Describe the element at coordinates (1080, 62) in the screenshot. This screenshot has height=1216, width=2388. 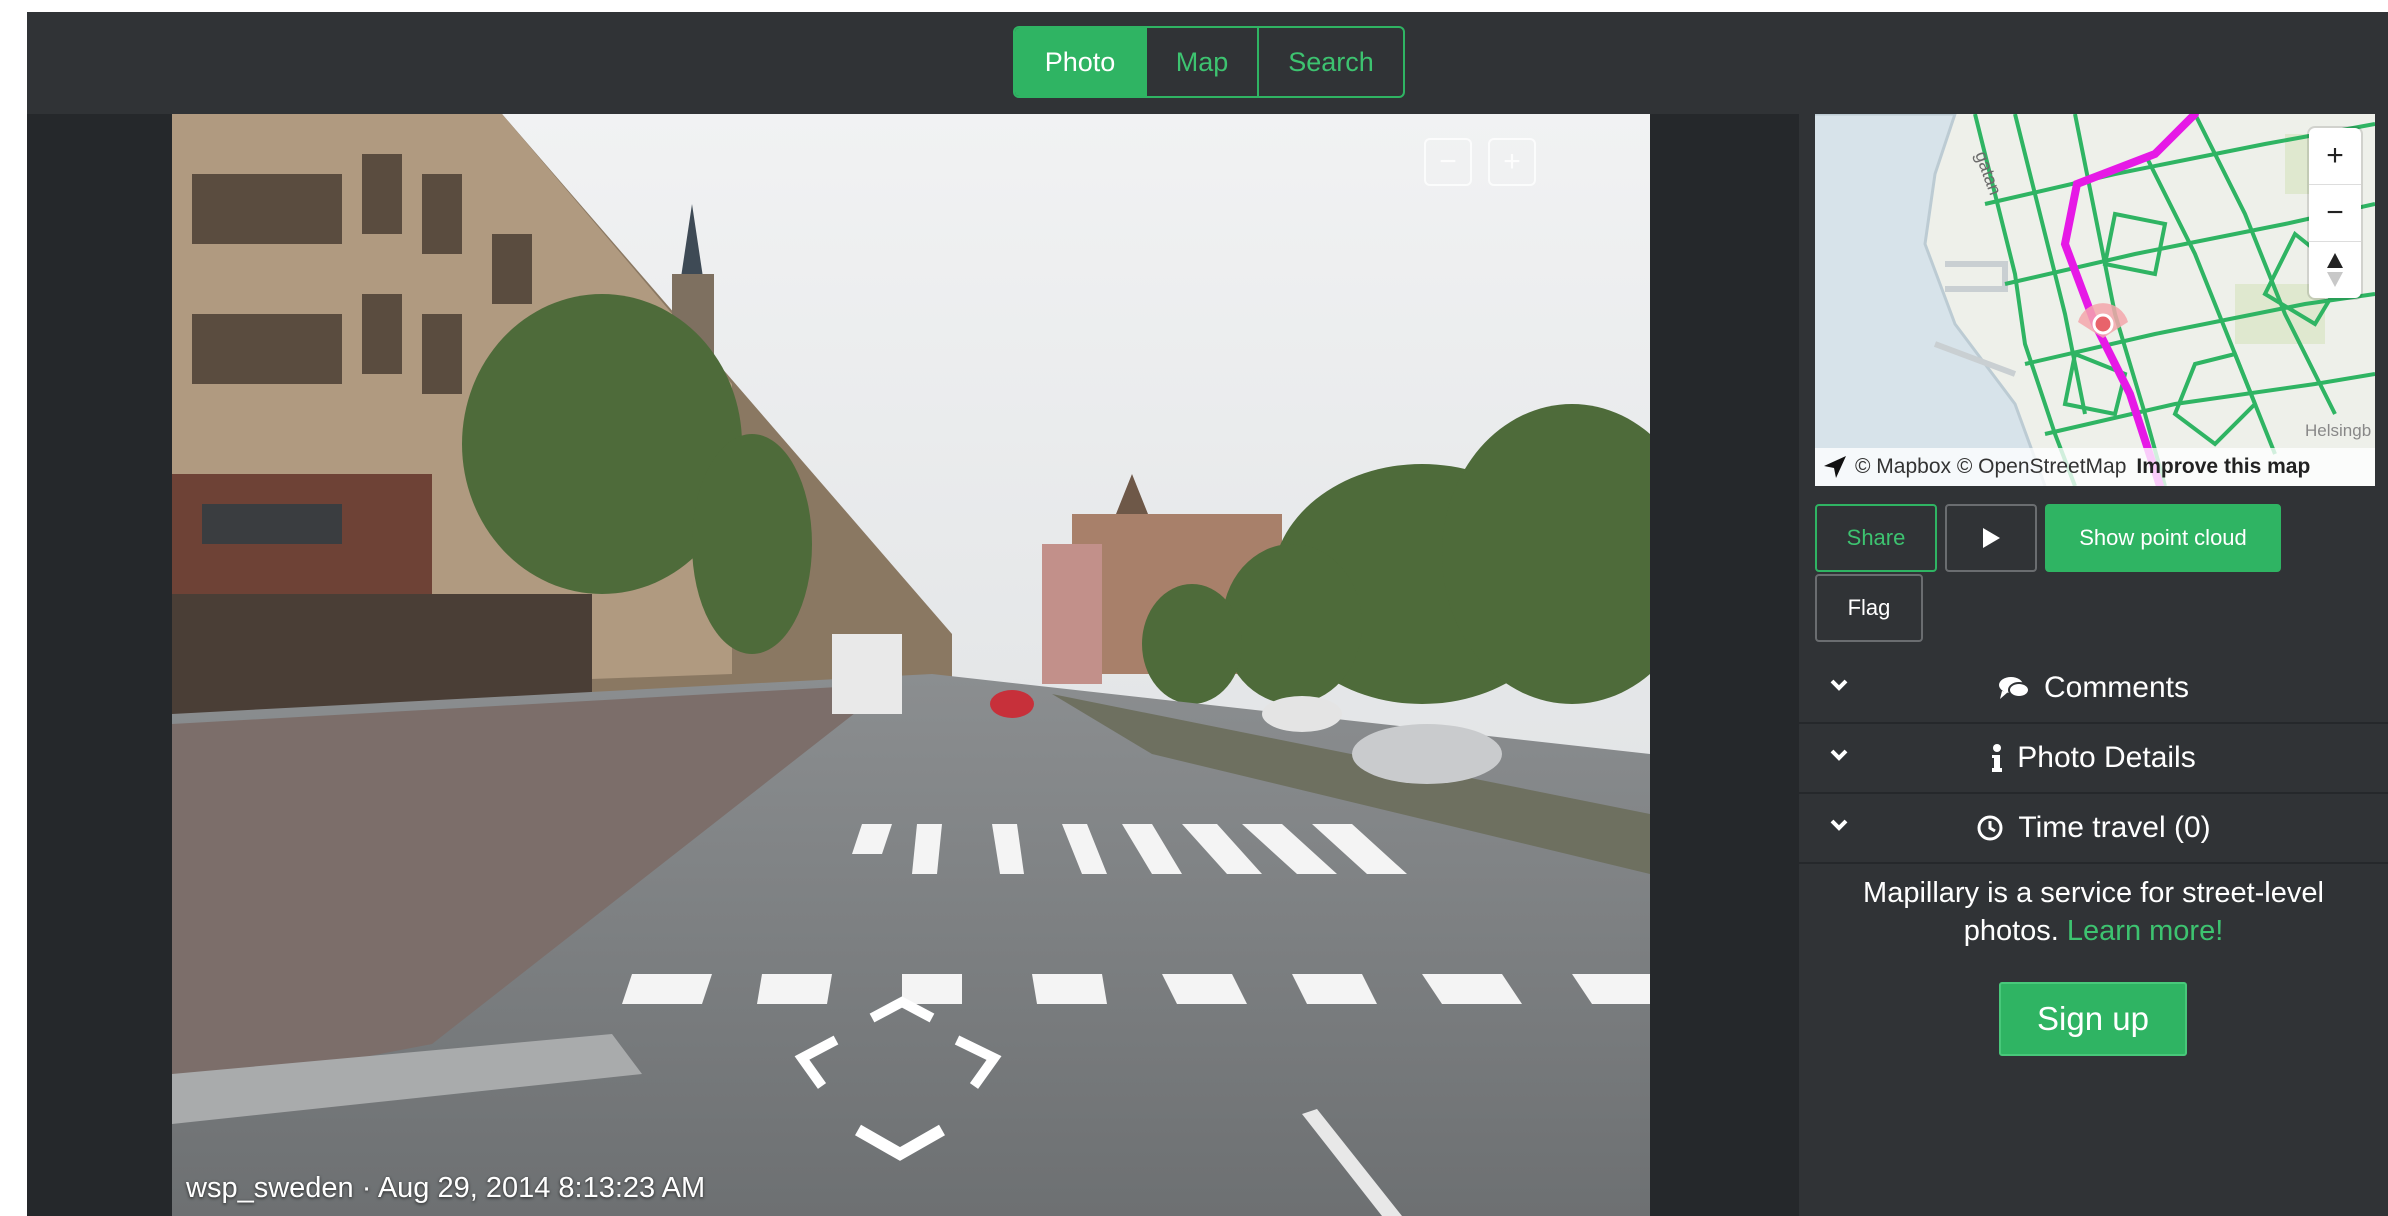
I see `tab-photo: Photo` at that location.